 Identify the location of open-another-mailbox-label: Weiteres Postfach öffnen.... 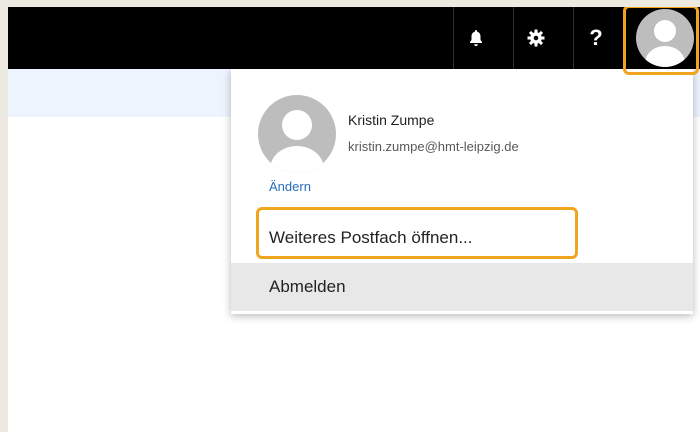
(371, 237).